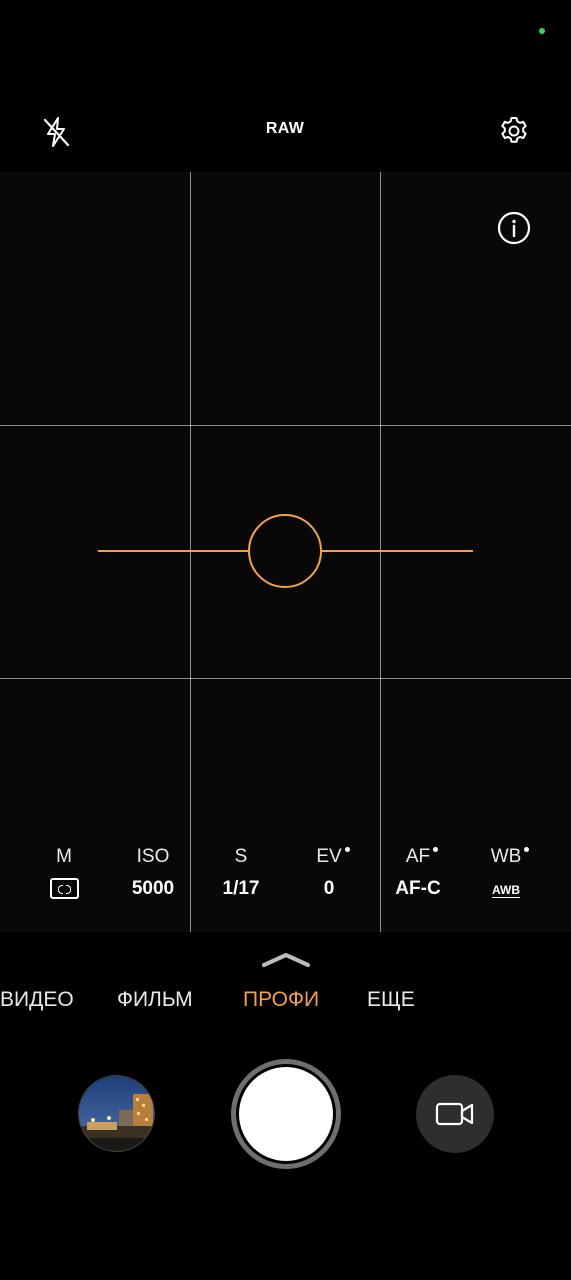 This screenshot has width=571, height=1280. Describe the element at coordinates (241, 873) in the screenshot. I see `param-shutter-speed: S 1/17` at that location.